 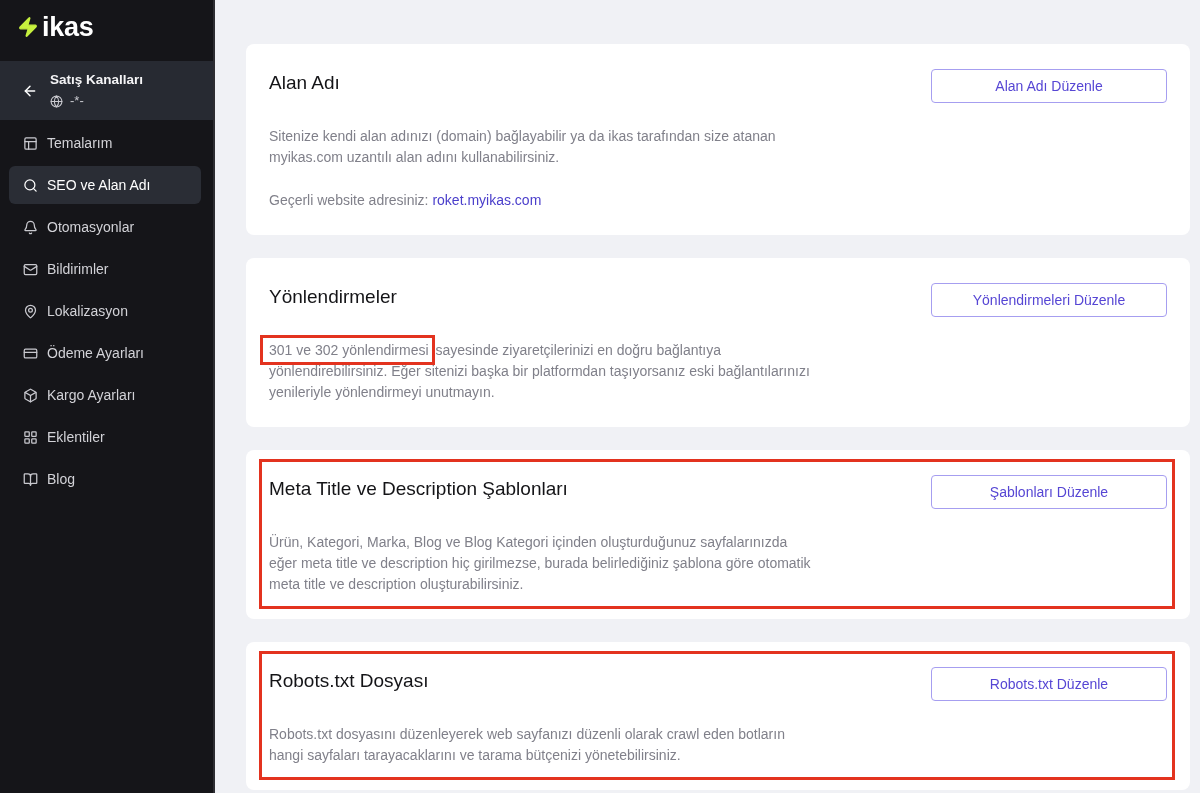 What do you see at coordinates (105, 395) in the screenshot?
I see `sidebar-item: Kargo Ayarları` at bounding box center [105, 395].